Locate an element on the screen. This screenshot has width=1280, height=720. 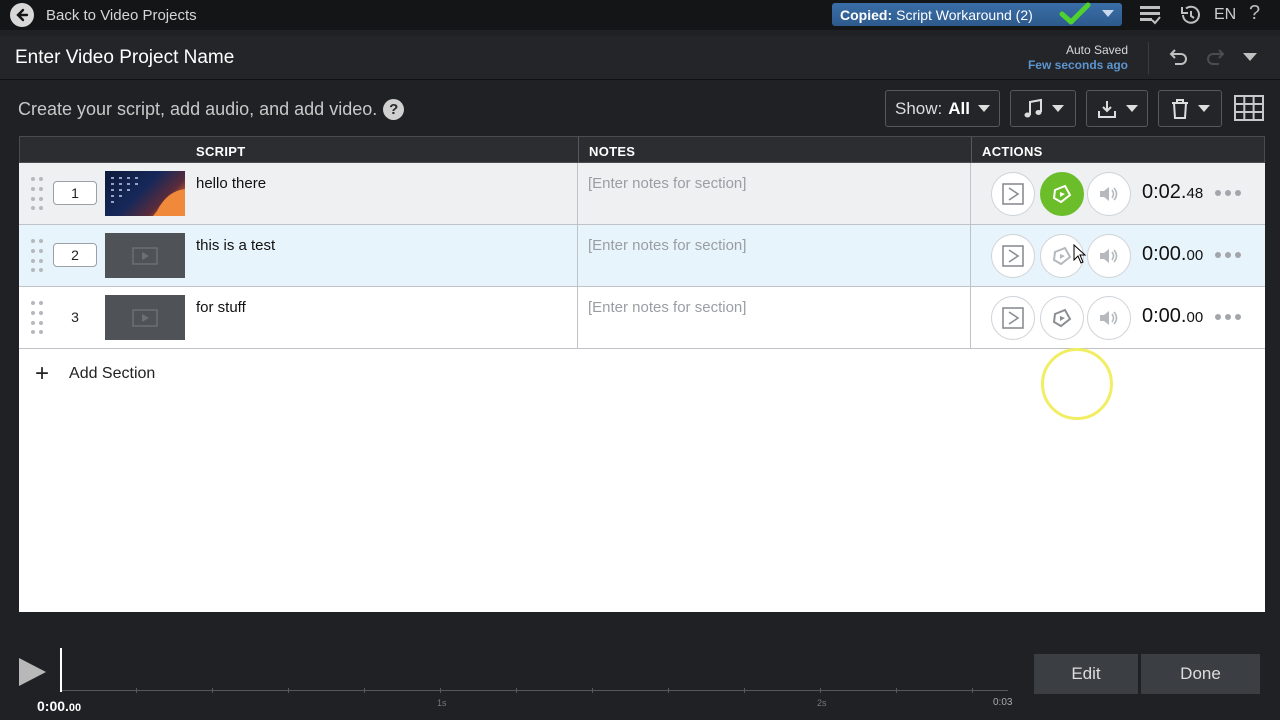
duration-fraction: 48 is located at coordinates (1195, 193).